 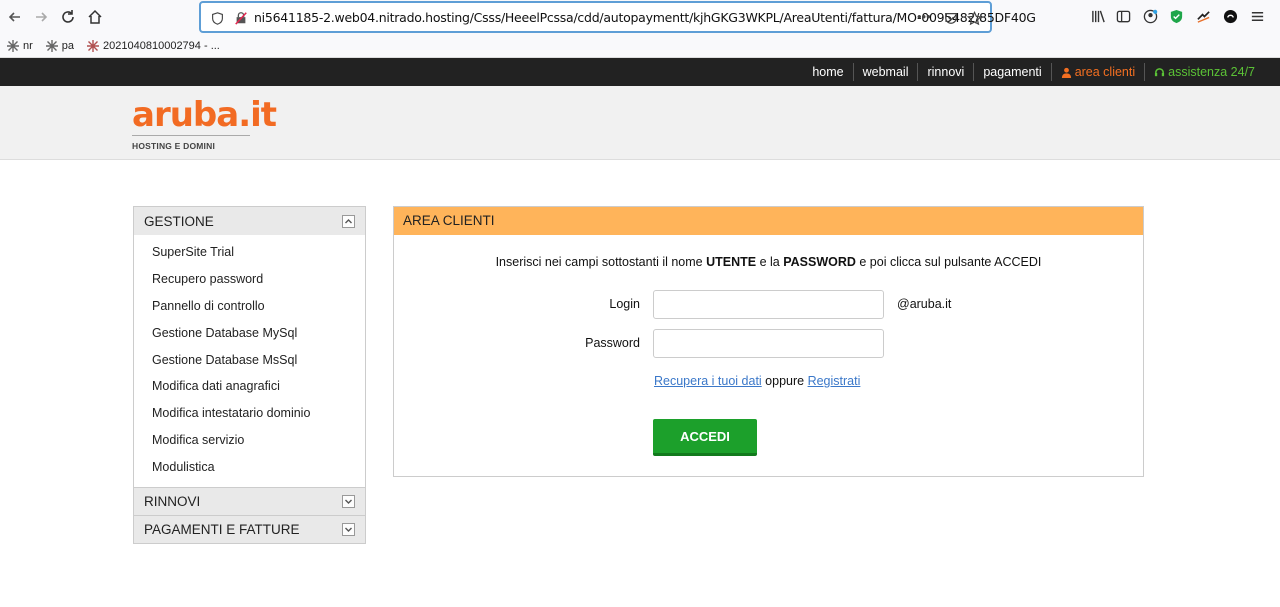 I want to click on menu-item-modifica-servizio: Modifica servizio, so click(x=249, y=440).